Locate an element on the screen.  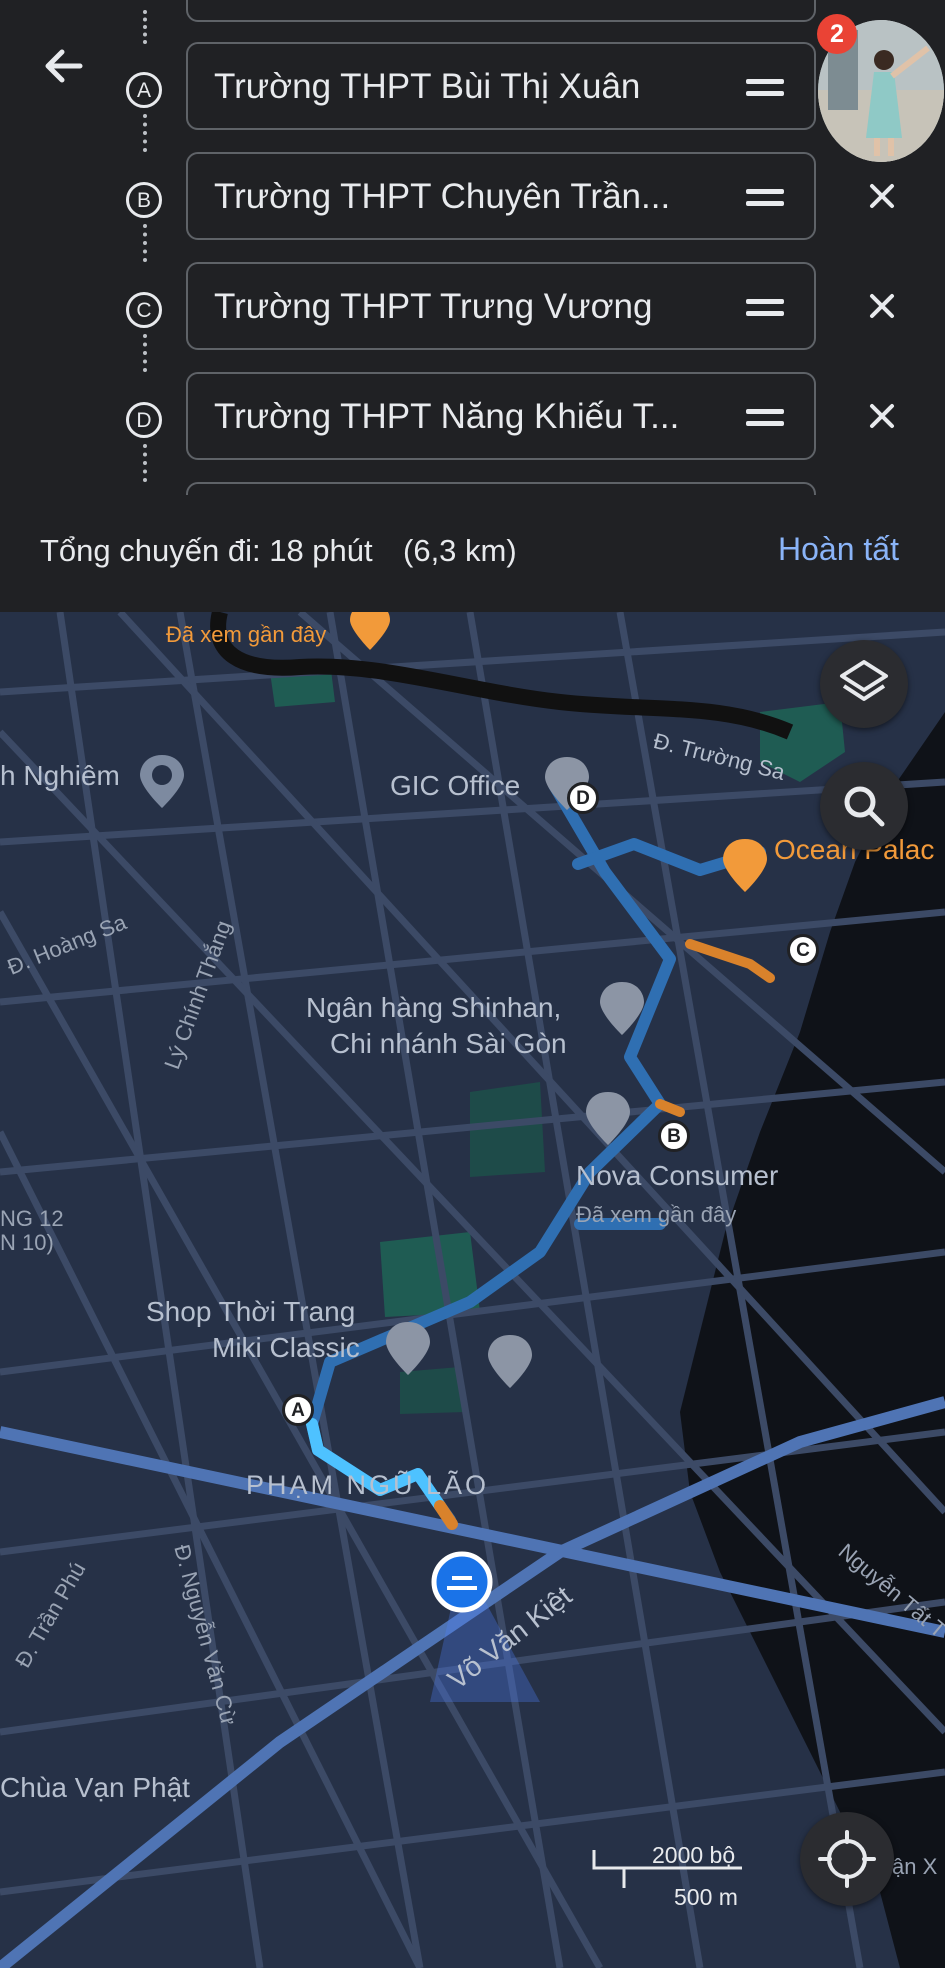
waypoint-field: Trường THPT Bùi Thị Xuân is located at coordinates (501, 86).